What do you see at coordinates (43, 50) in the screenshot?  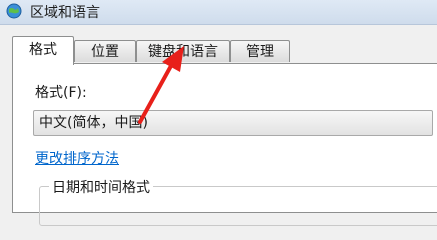 I see `tab-format: 格式` at bounding box center [43, 50].